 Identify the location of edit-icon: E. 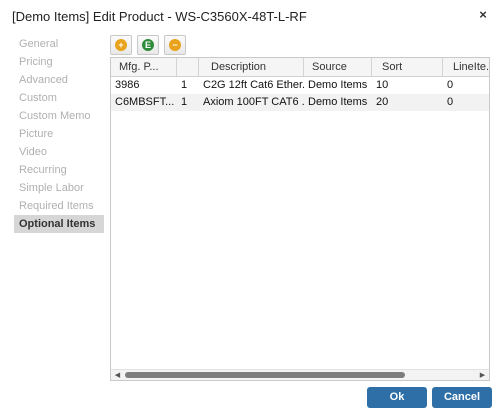
(148, 45).